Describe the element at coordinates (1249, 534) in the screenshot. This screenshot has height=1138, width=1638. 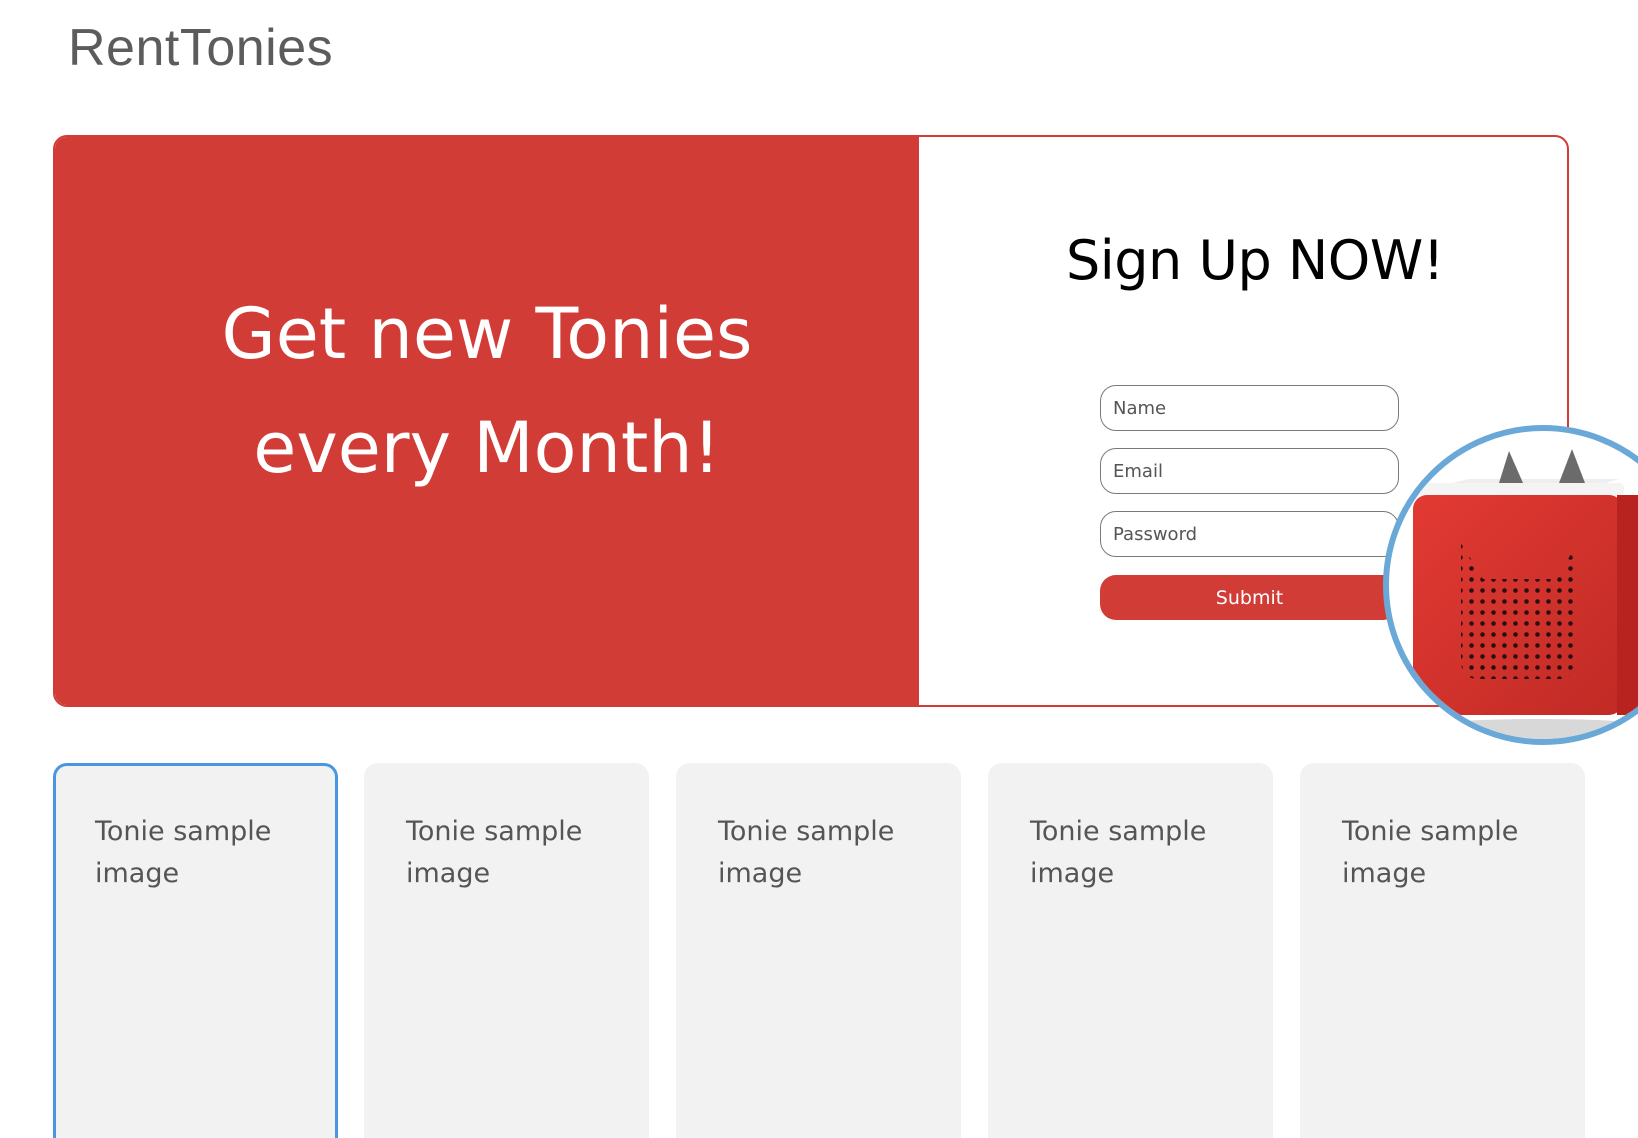
I see `password-field` at that location.